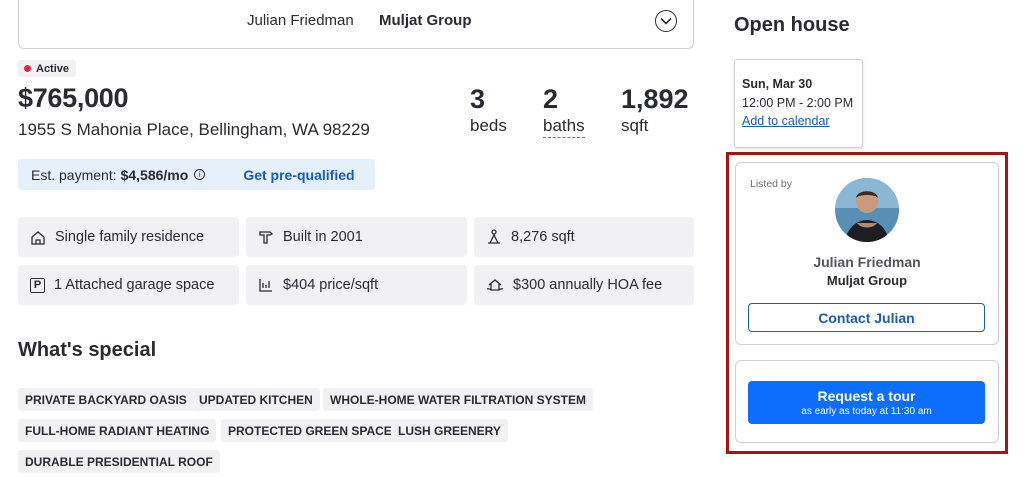 The width and height of the screenshot is (1024, 477). Describe the element at coordinates (154, 174) in the screenshot. I see `payment-amount: $4,586/mo` at that location.